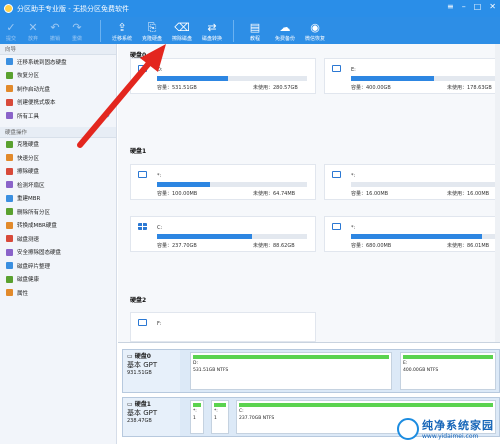 Image resolution: width=500 pixels, height=444 pixels. What do you see at coordinates (450, 6) in the screenshot?
I see `menu-icon: ≡` at bounding box center [450, 6].